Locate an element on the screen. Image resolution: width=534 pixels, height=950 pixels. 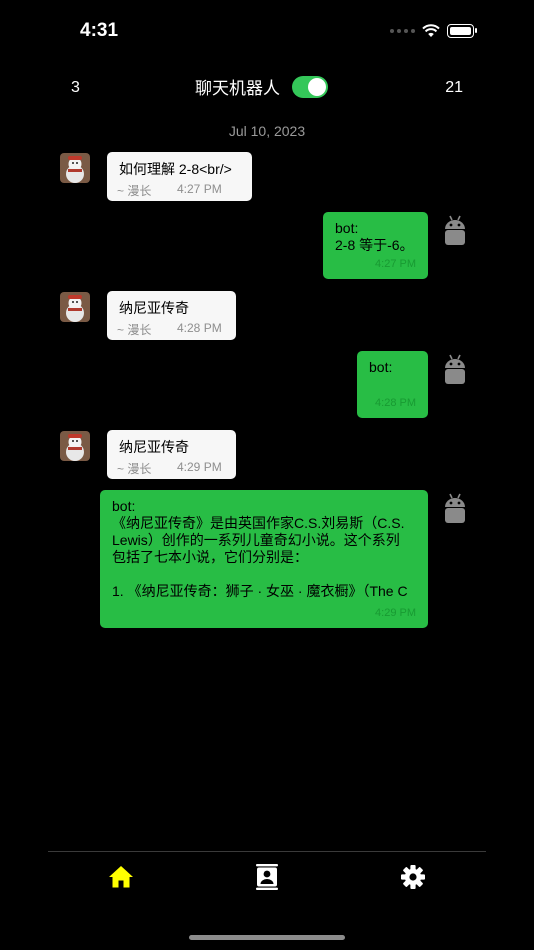
tab-settings is located at coordinates (413, 877).